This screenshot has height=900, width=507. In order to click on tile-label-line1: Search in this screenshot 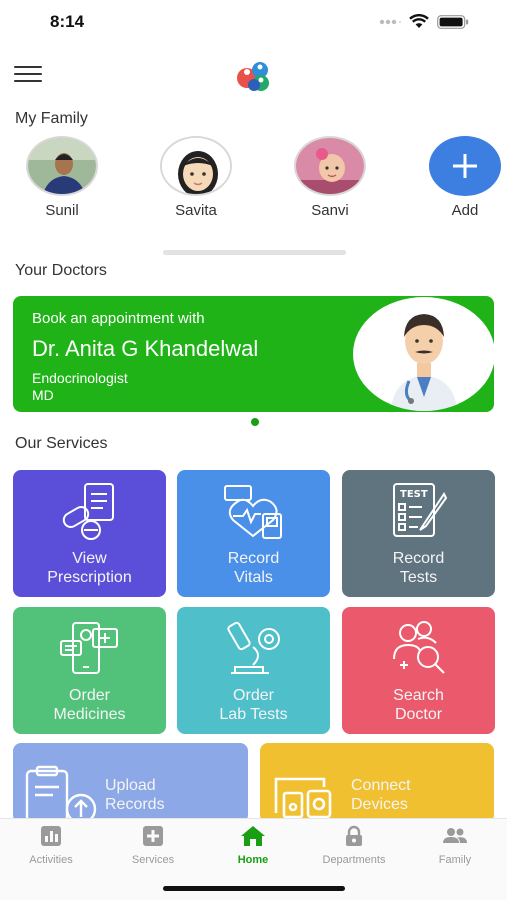, I will do `click(418, 695)`.